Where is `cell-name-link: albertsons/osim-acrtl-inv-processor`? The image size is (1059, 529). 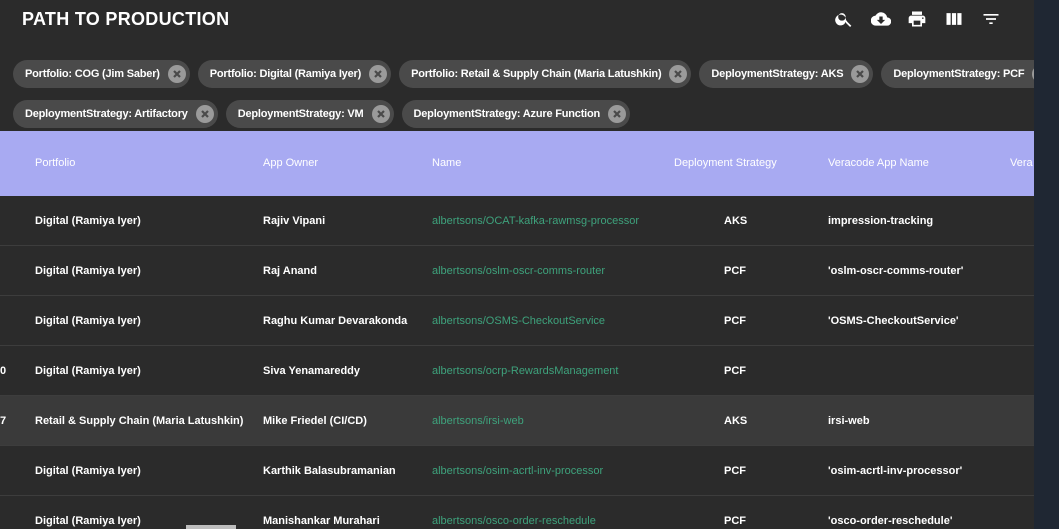 cell-name-link: albertsons/osim-acrtl-inv-processor is located at coordinates (517, 471).